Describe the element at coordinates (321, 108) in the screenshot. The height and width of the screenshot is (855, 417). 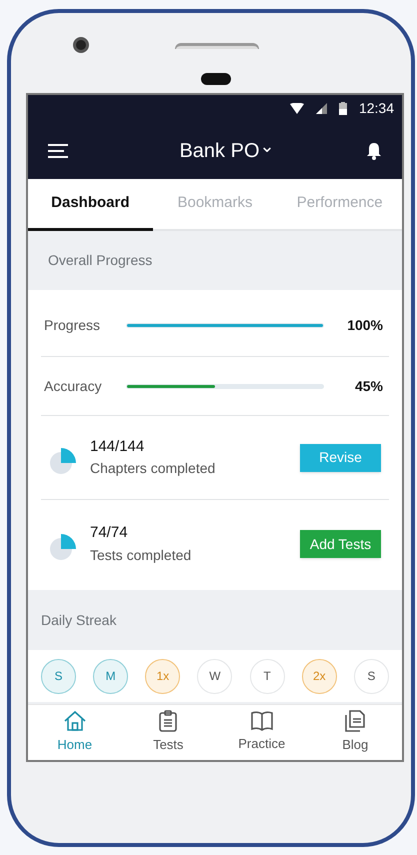
I see `signal-icon` at that location.